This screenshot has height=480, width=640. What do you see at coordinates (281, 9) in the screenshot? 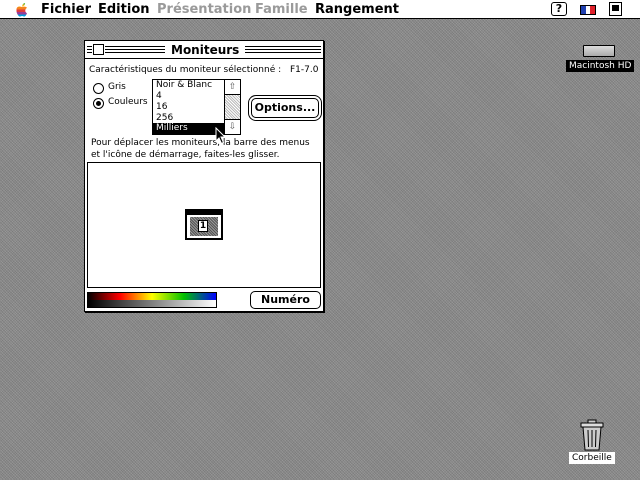
I see `menu-famille: Famille` at bounding box center [281, 9].